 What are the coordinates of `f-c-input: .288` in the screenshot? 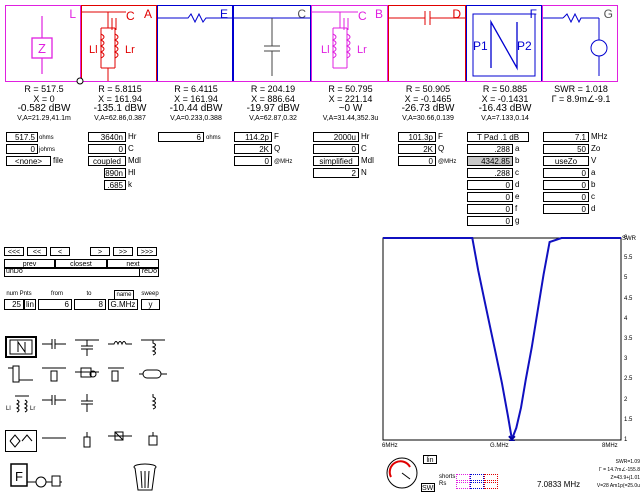 It's located at (490, 173).